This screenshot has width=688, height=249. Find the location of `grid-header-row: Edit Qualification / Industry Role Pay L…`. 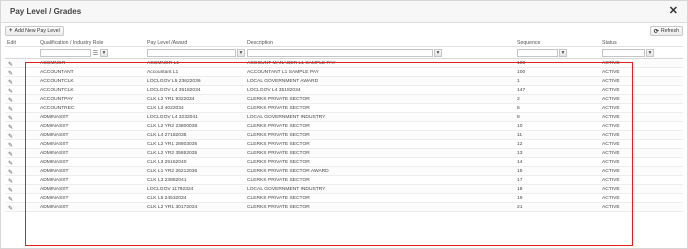

grid-header-row: Edit Qualification / Industry Role Pay L… is located at coordinates (344, 43).